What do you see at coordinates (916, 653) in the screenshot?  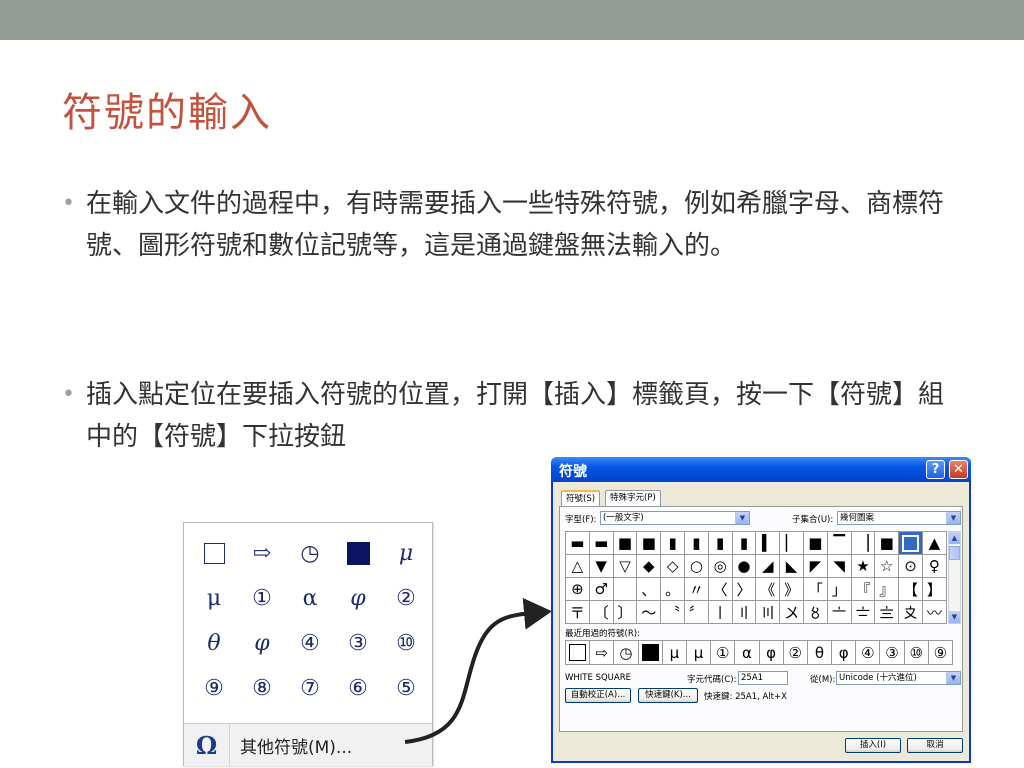 I see `recent-symbol-cell: ⑩` at bounding box center [916, 653].